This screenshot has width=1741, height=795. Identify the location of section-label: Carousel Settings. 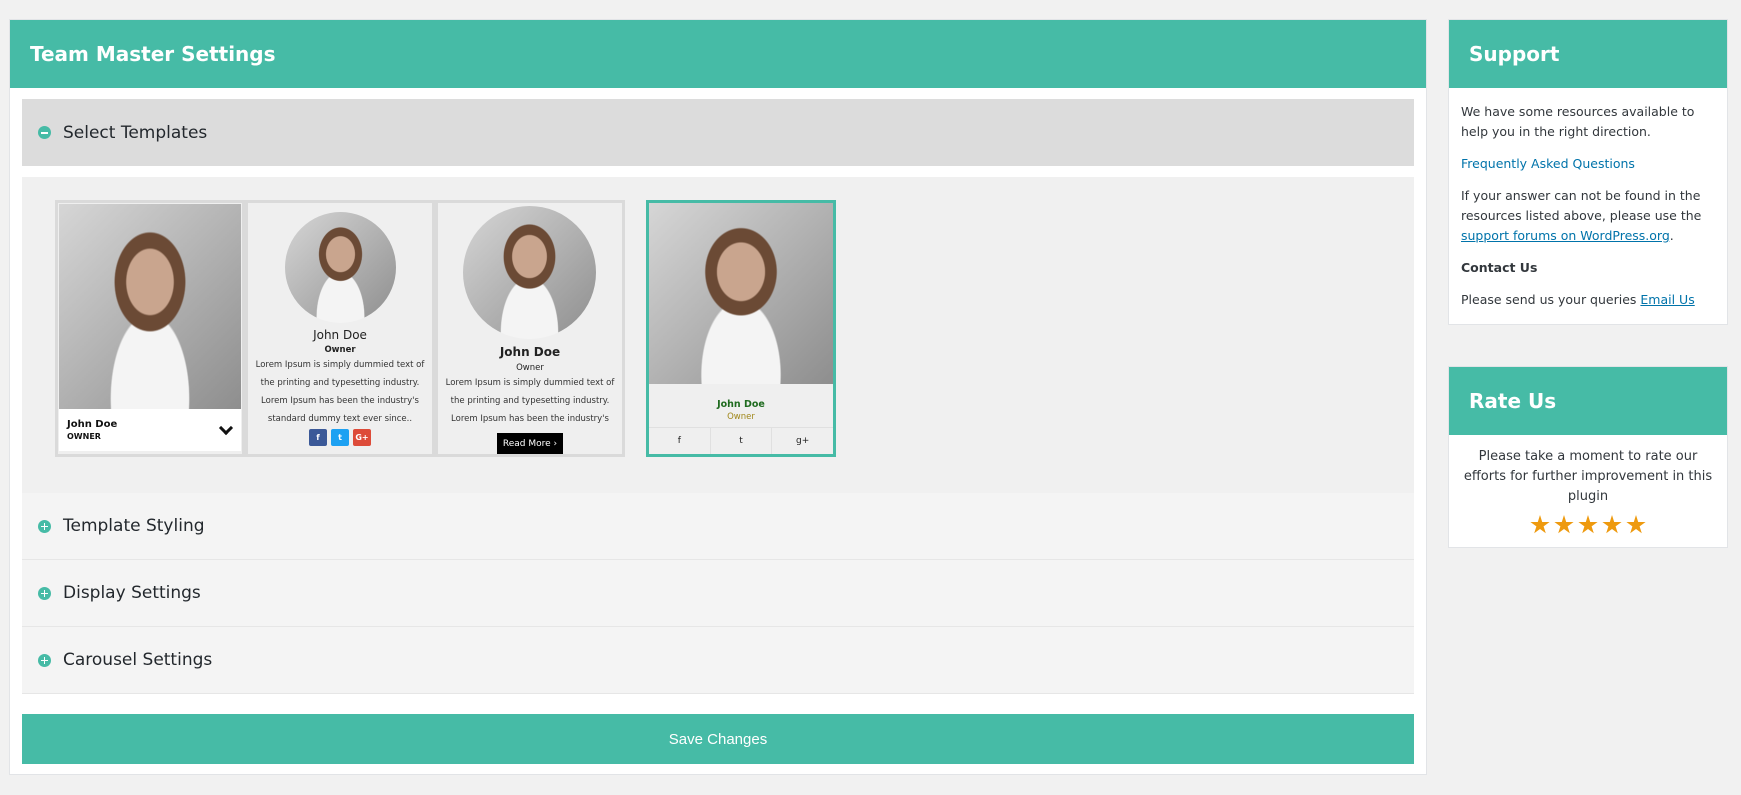
(138, 660).